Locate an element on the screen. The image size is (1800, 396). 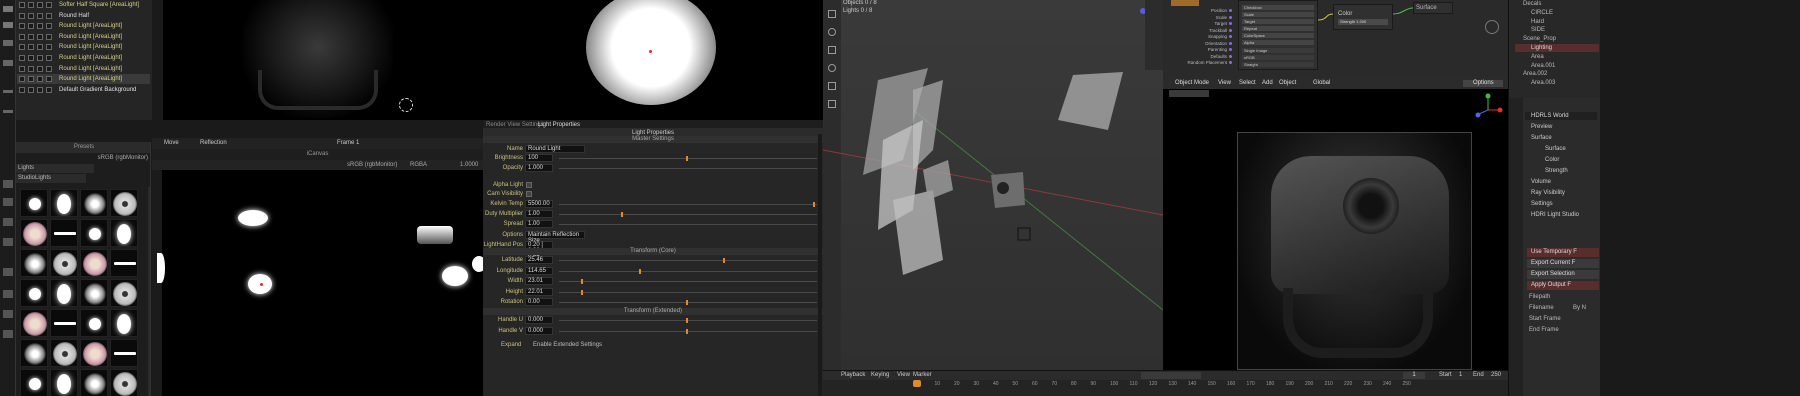
canvas-mode: RGBA is located at coordinates (418, 165).